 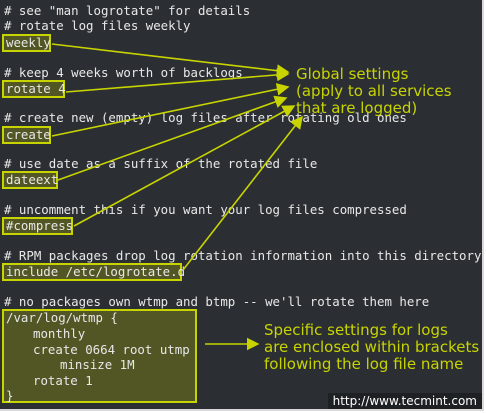 I want to click on arrow-include, so click(x=242, y=193).